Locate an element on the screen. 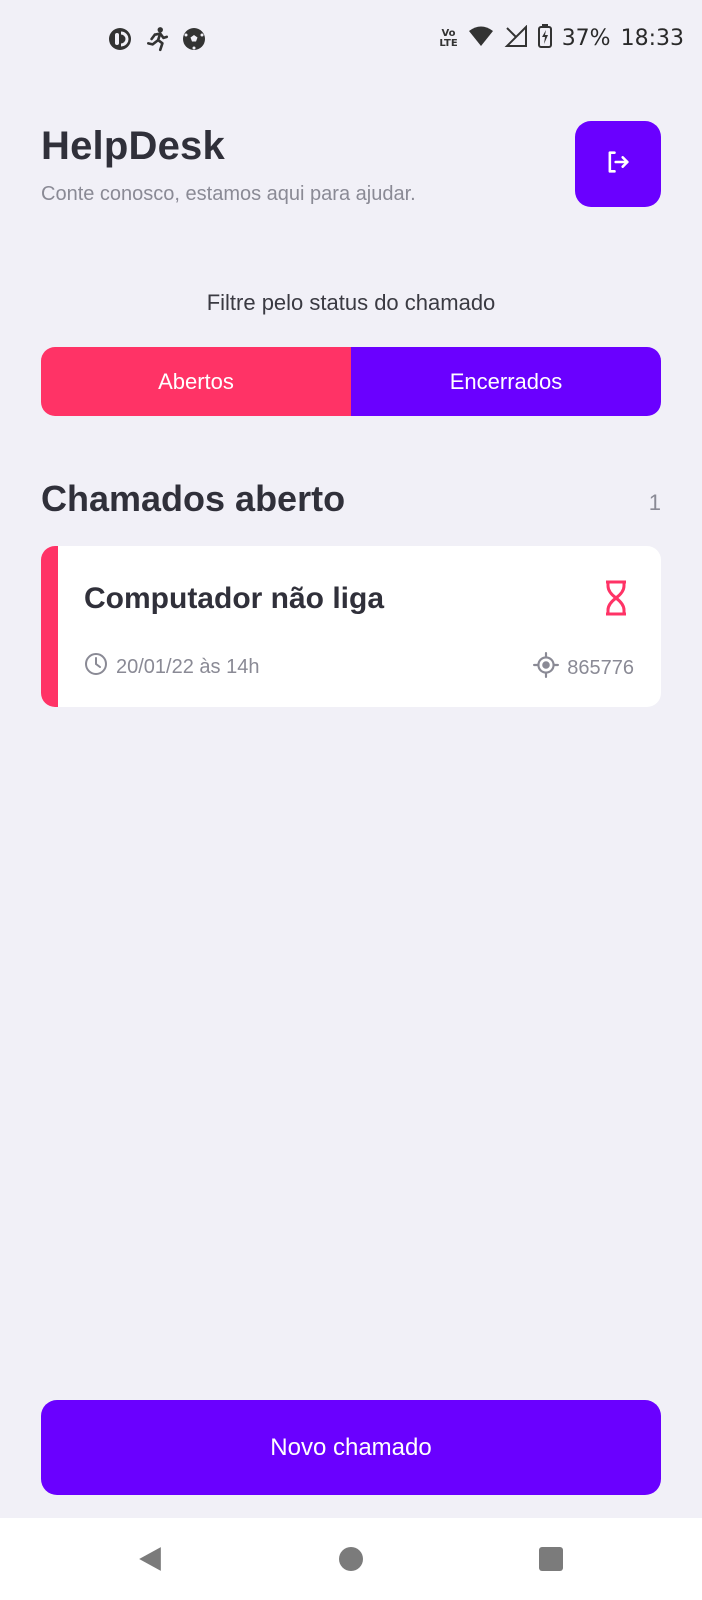 This screenshot has width=702, height=1600. section-title: Chamados aberto is located at coordinates (193, 498).